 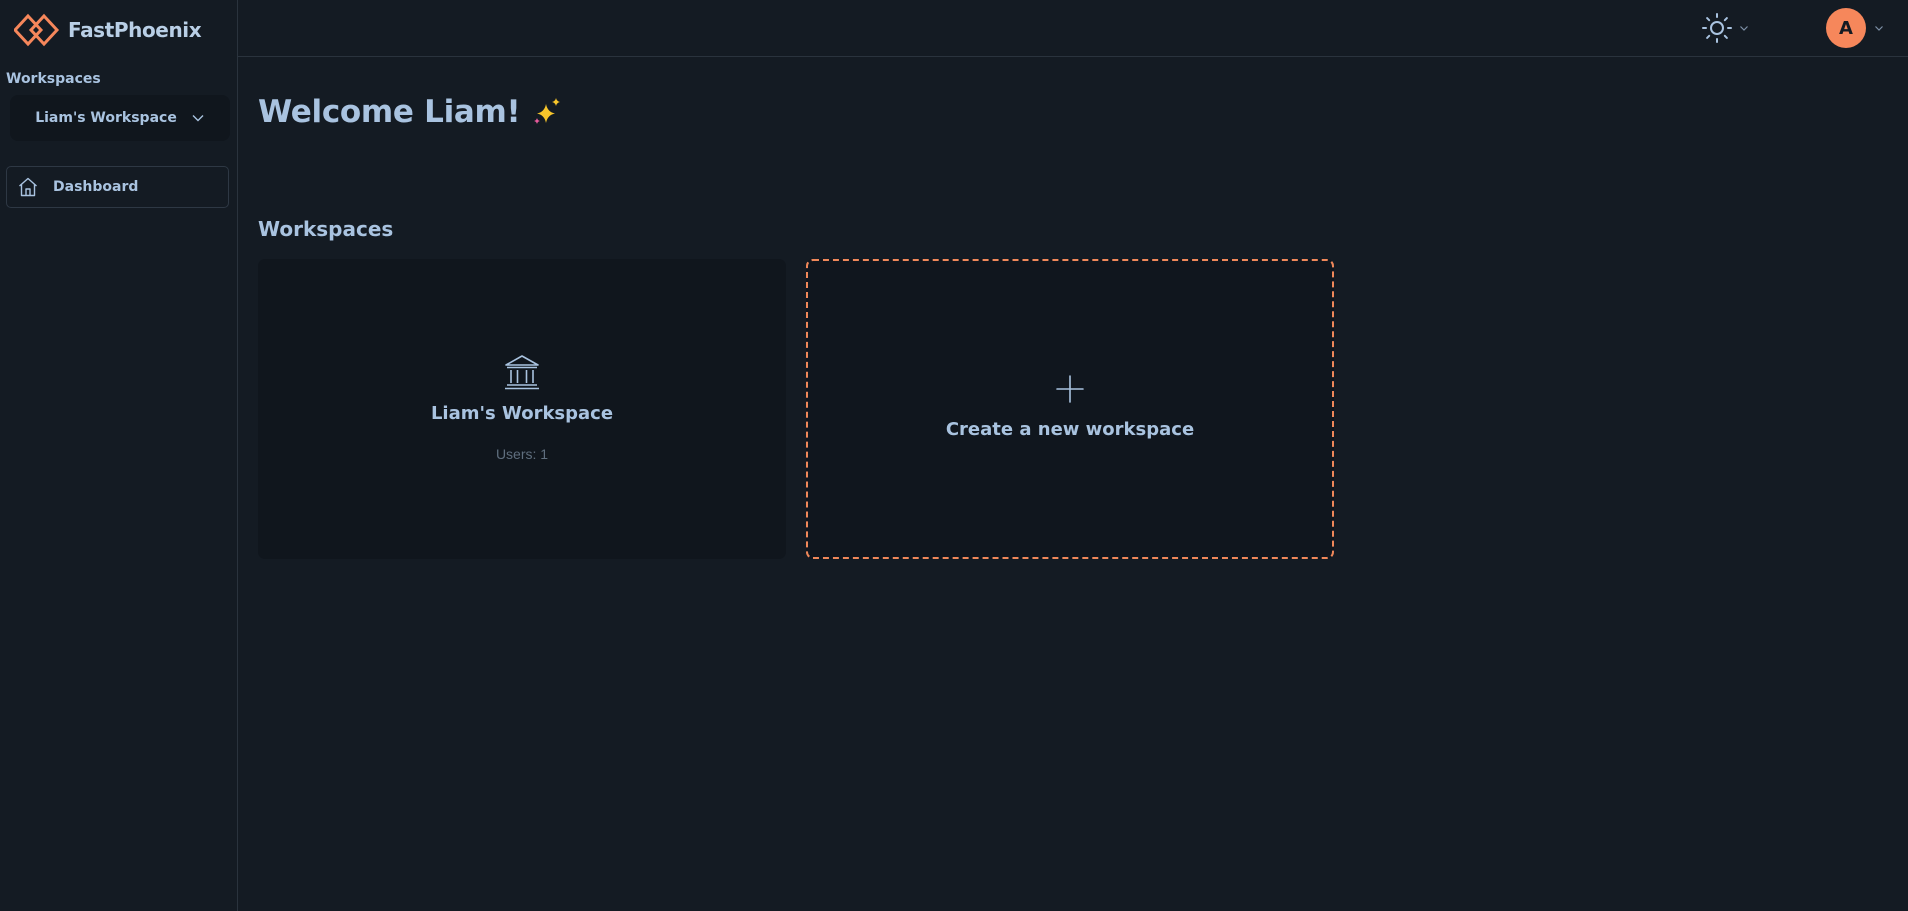 I want to click on workspace-card: Liam's Workspace Users: 1, so click(x=522, y=409).